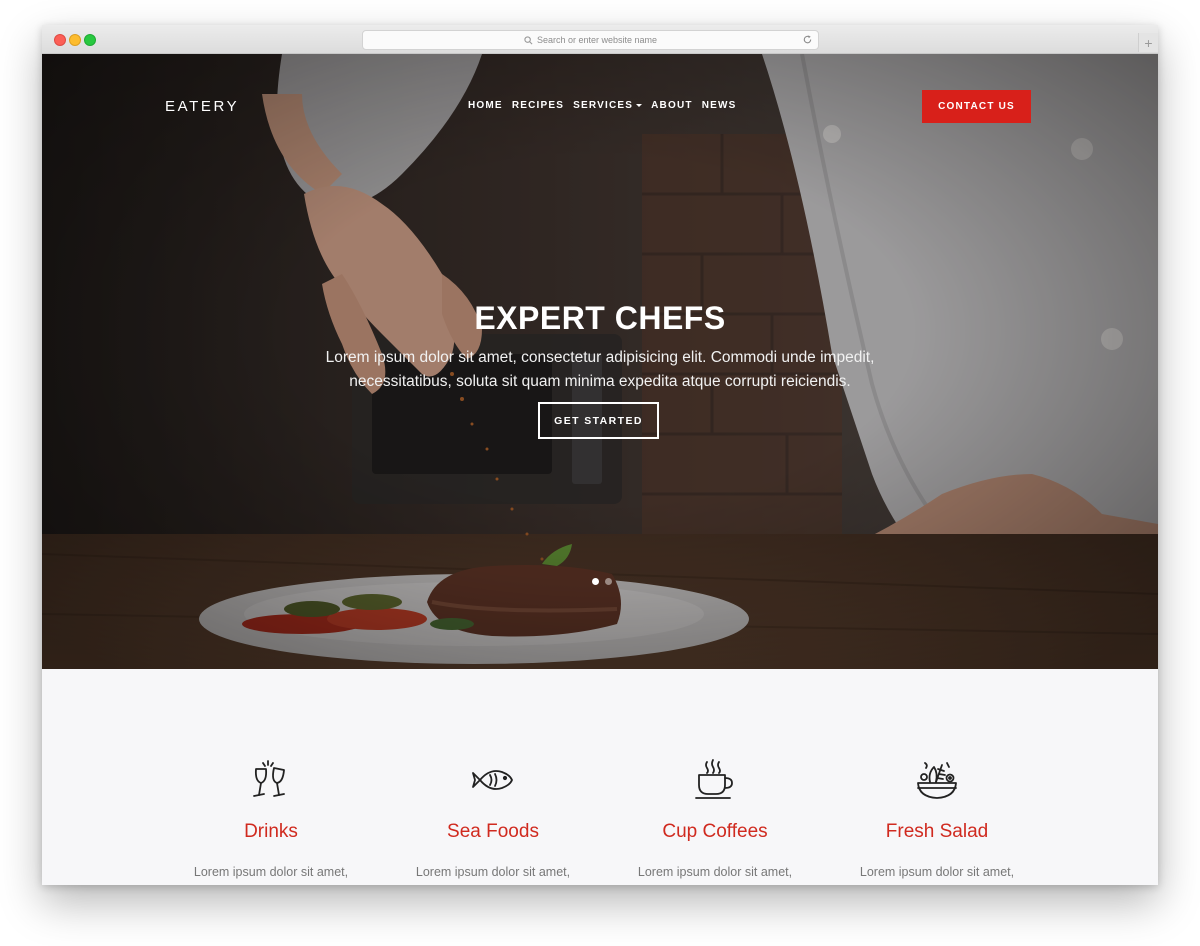  Describe the element at coordinates (493, 831) in the screenshot. I see `feature-title: Sea Foods` at that location.